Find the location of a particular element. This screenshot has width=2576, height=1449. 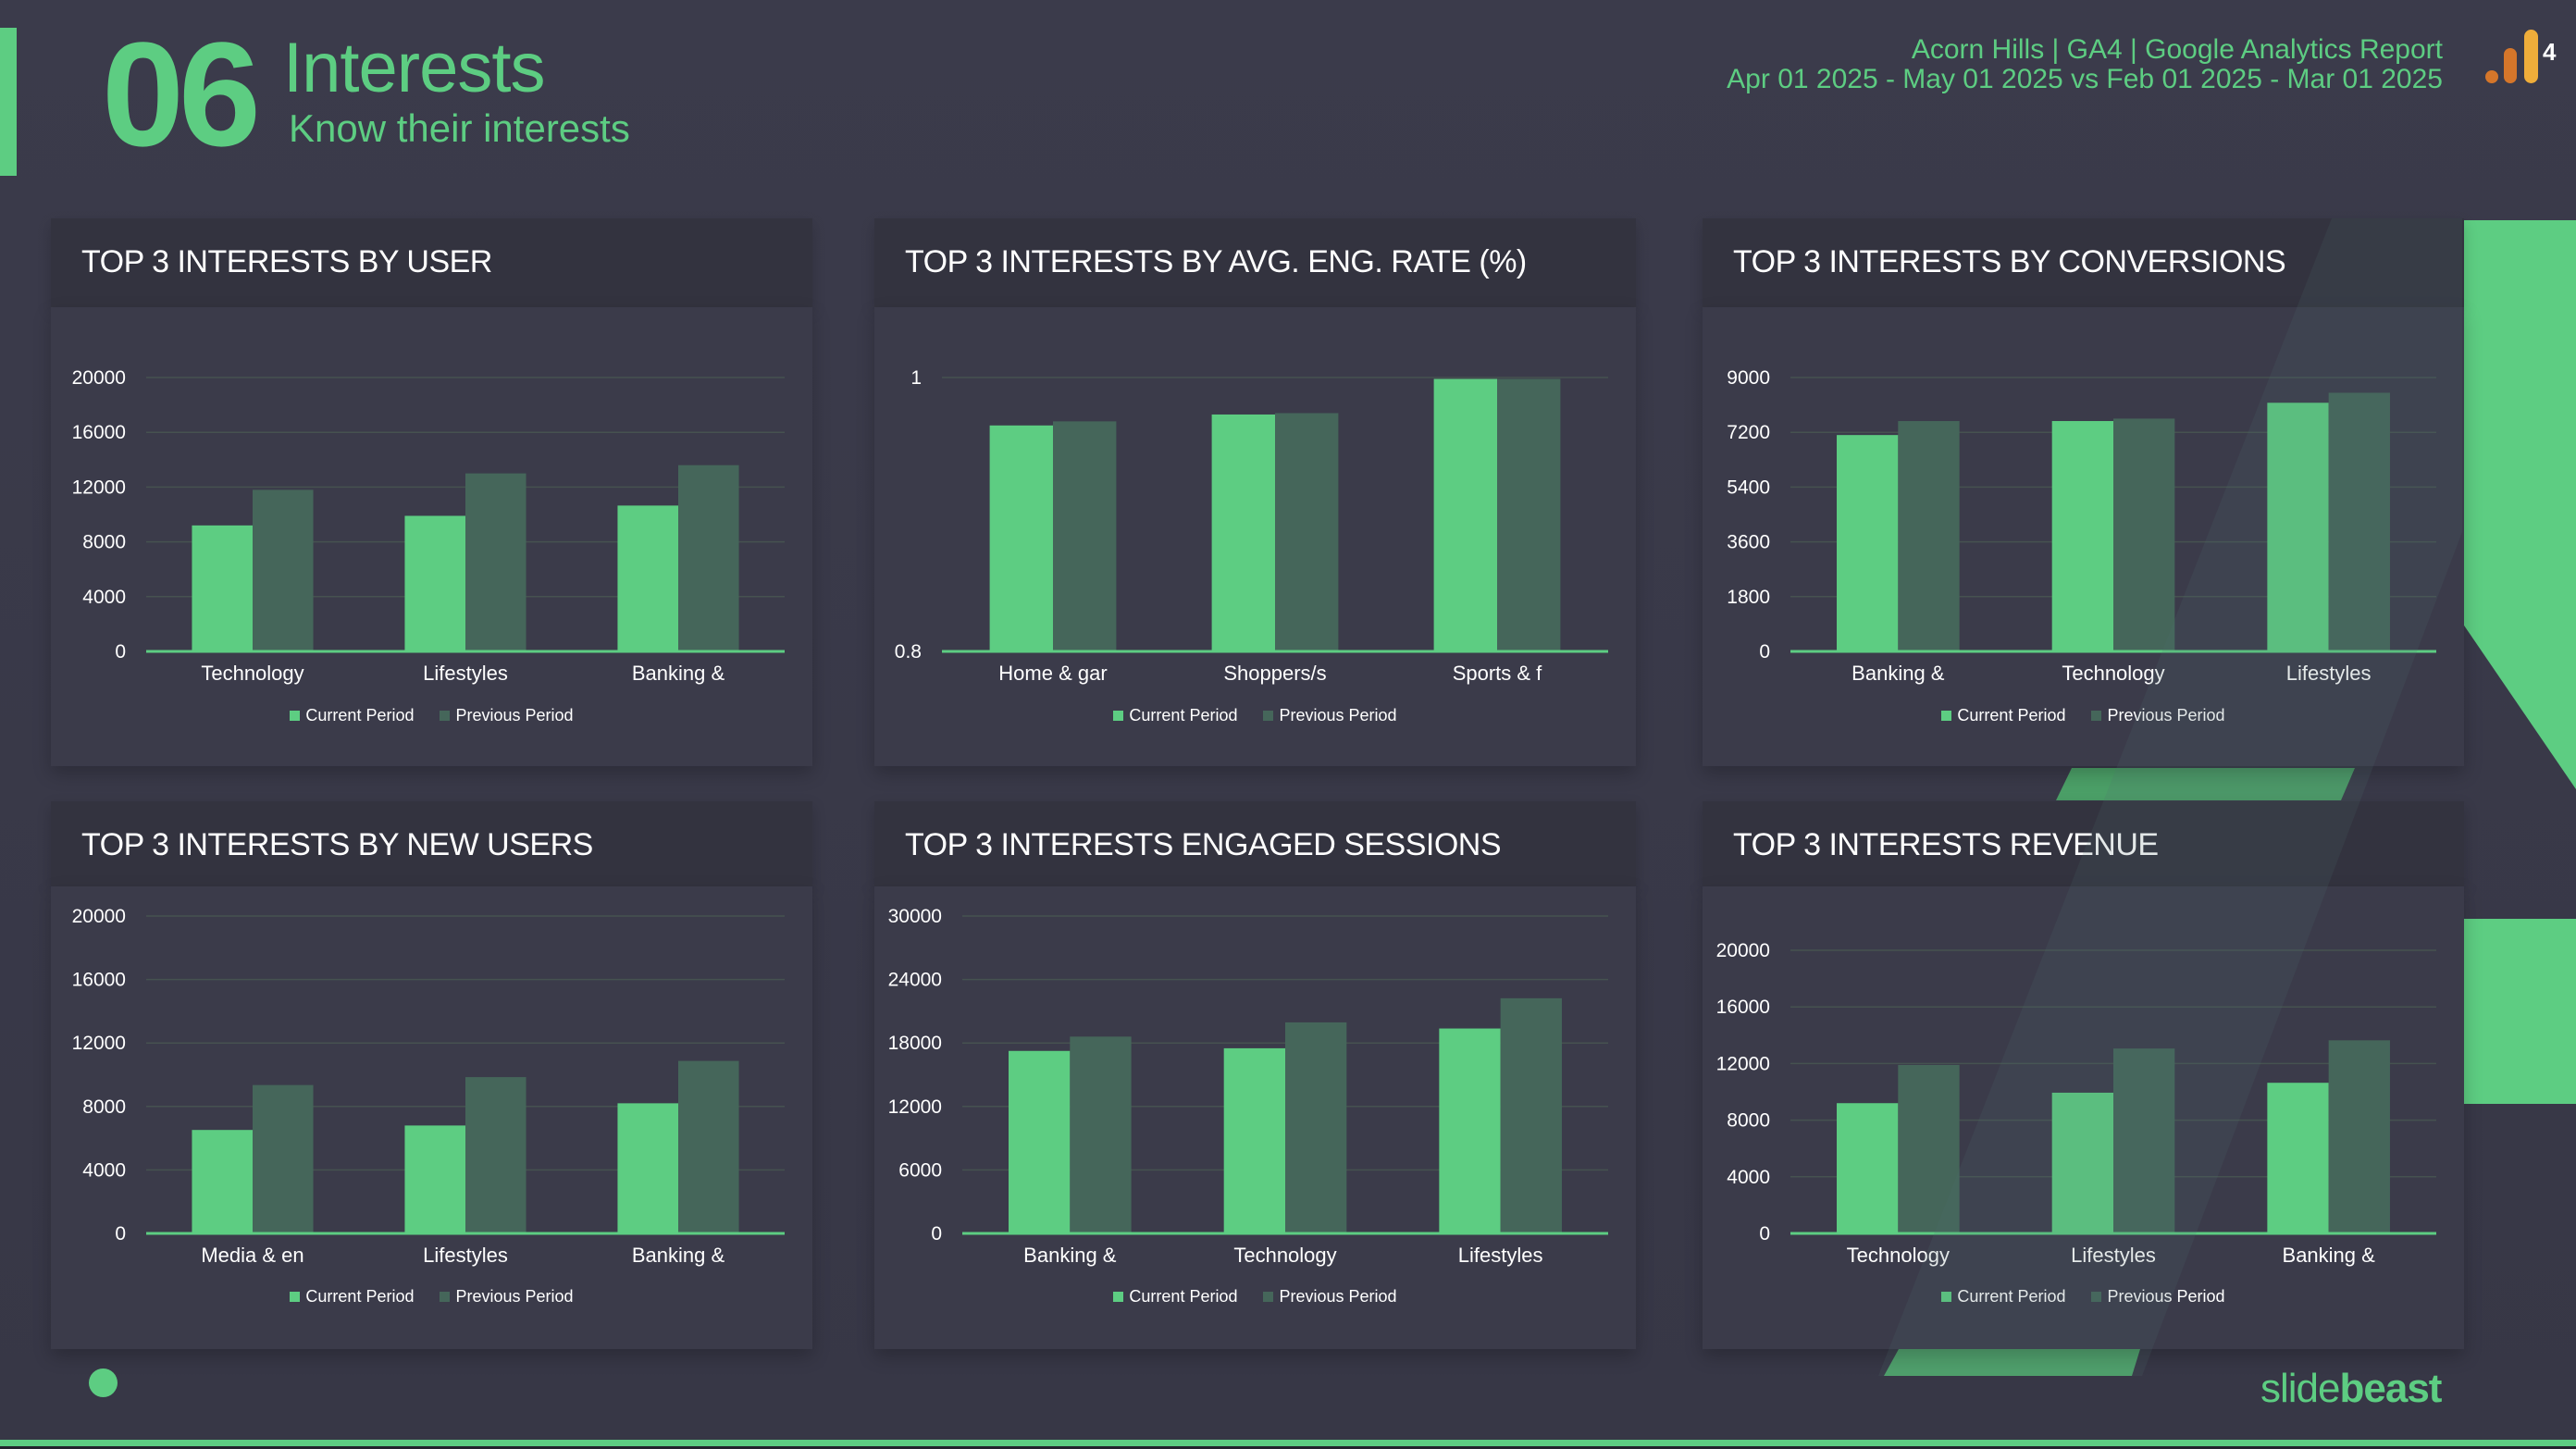

chart-title: TOP 3 INTERESTS BY NEW USERS is located at coordinates (337, 844).